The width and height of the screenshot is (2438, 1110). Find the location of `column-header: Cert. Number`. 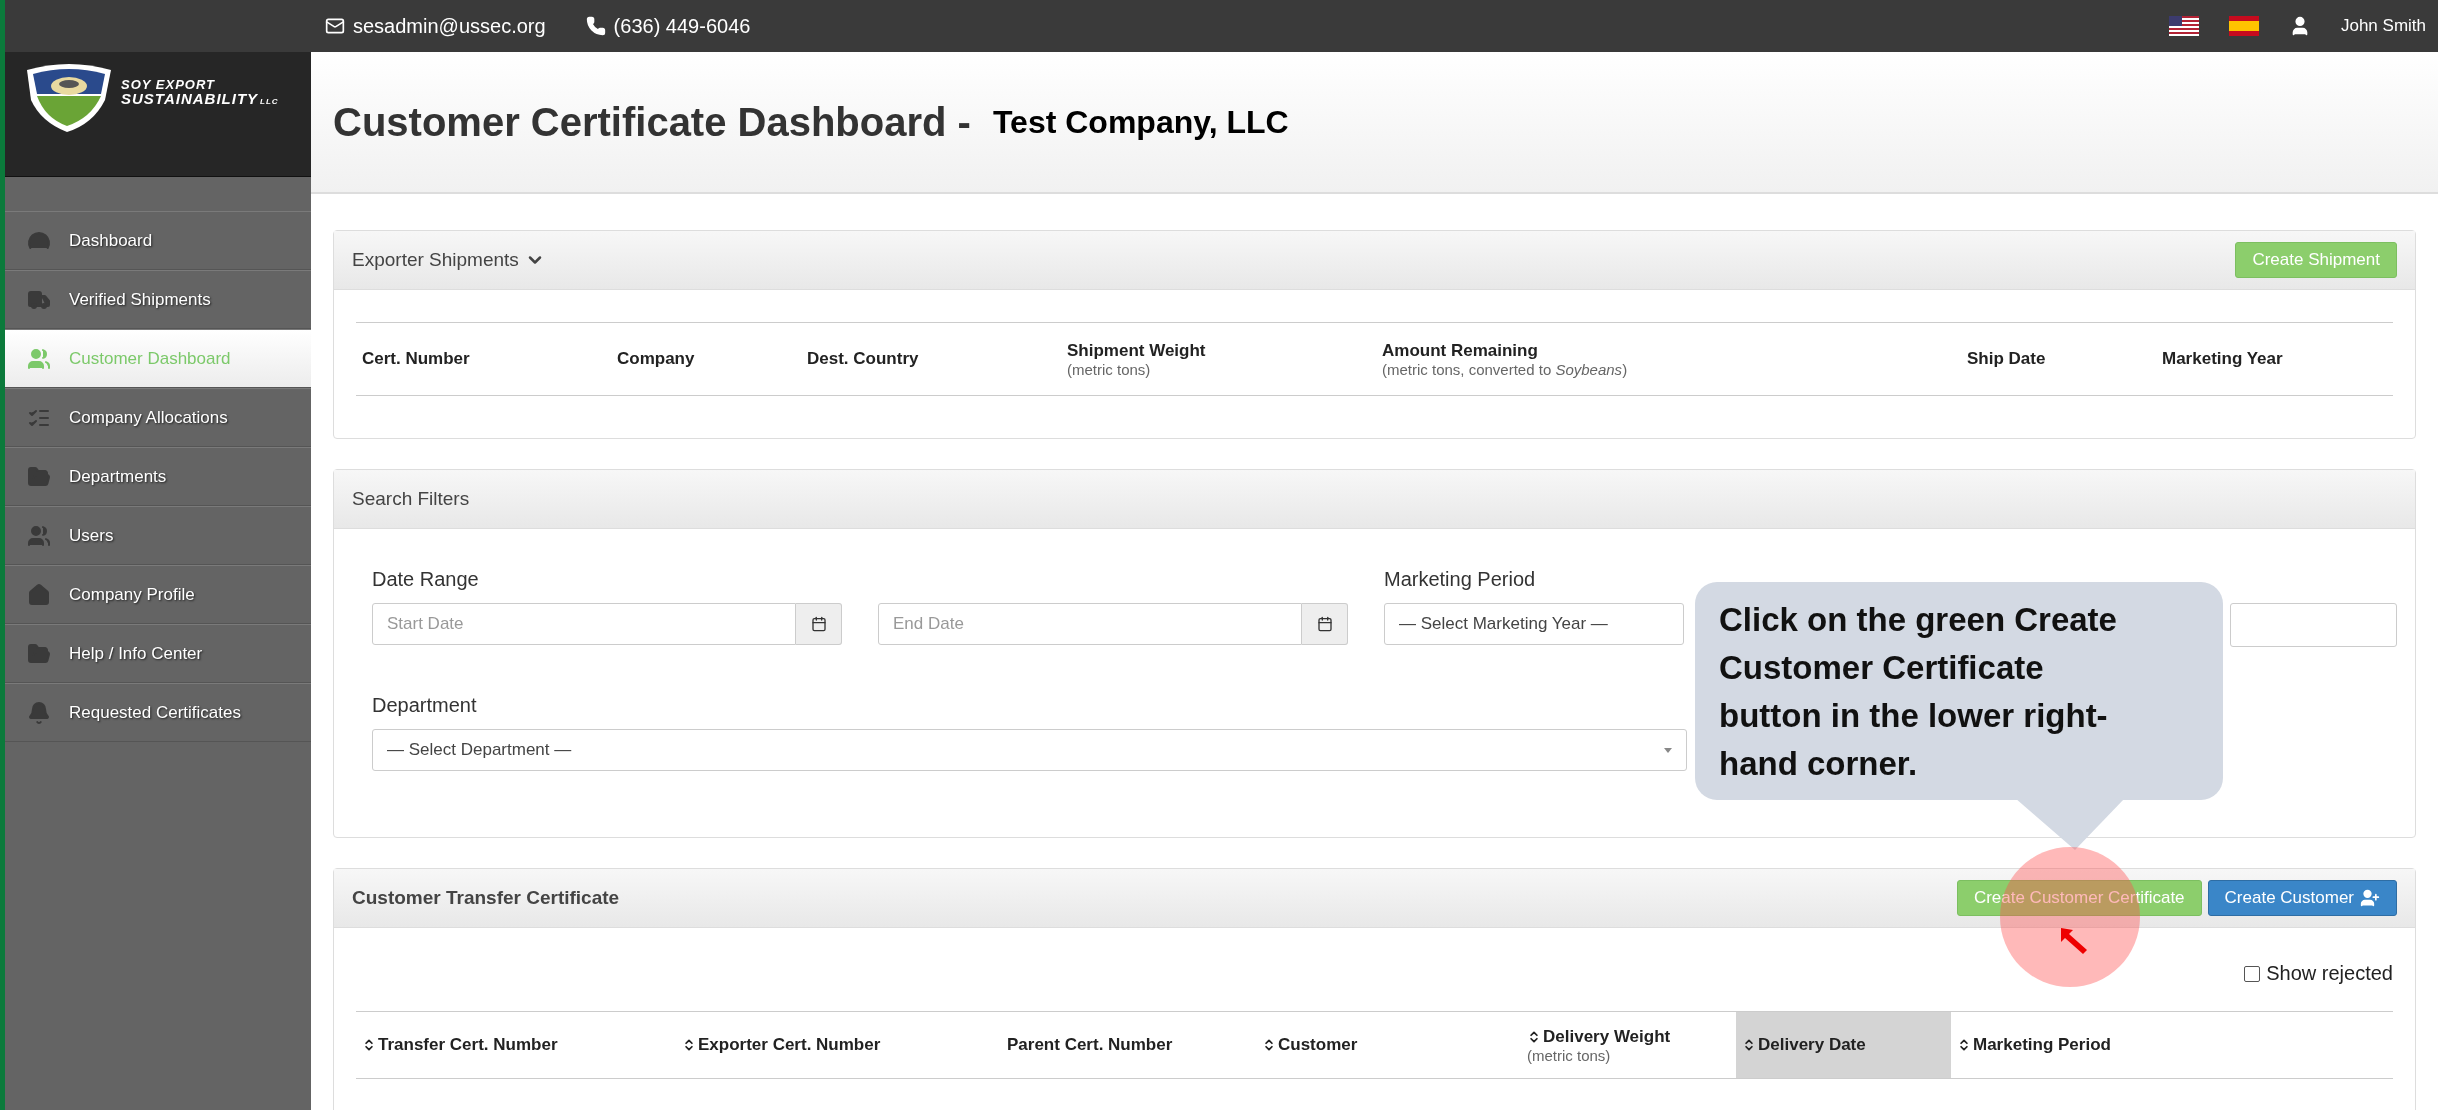

column-header: Cert. Number is located at coordinates (416, 359).